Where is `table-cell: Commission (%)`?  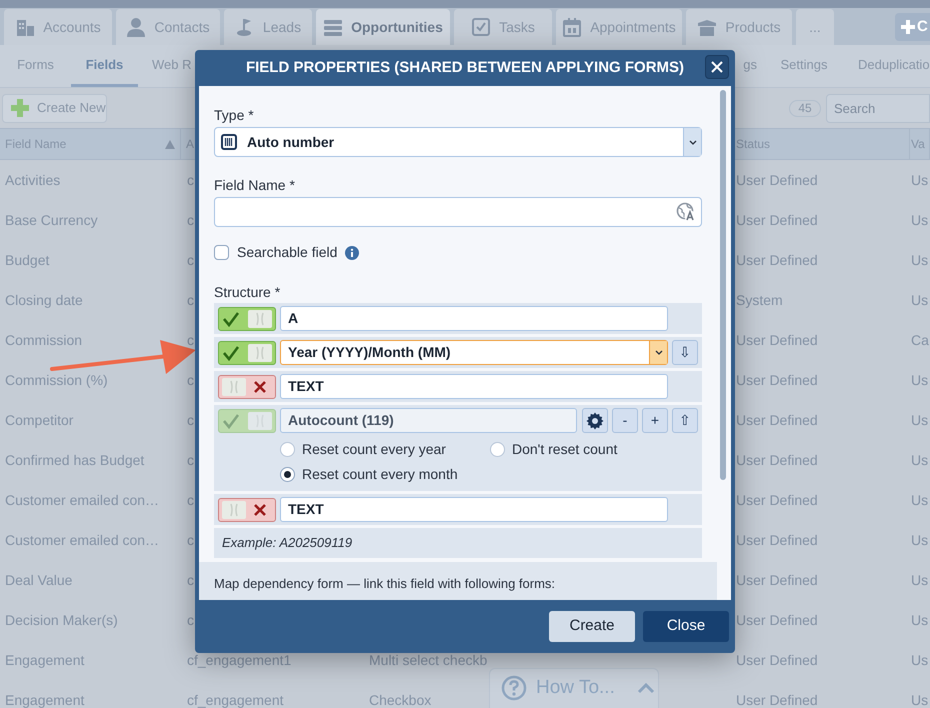
table-cell: Commission (%) is located at coordinates (56, 380).